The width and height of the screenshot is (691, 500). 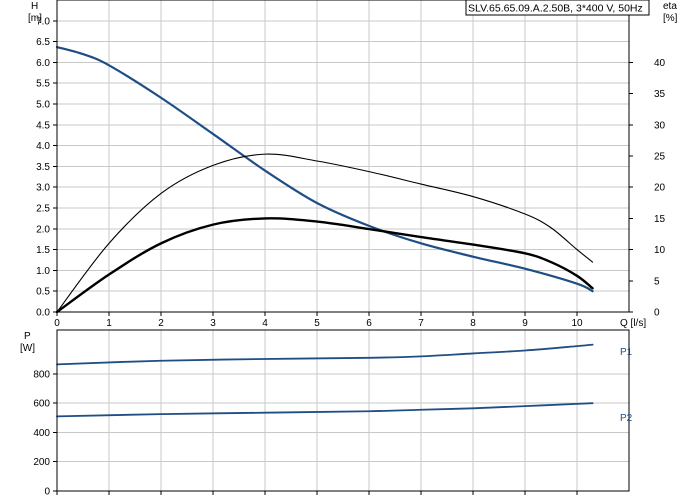 What do you see at coordinates (43, 313) in the screenshot?
I see `head-tick-label: 0.0` at bounding box center [43, 313].